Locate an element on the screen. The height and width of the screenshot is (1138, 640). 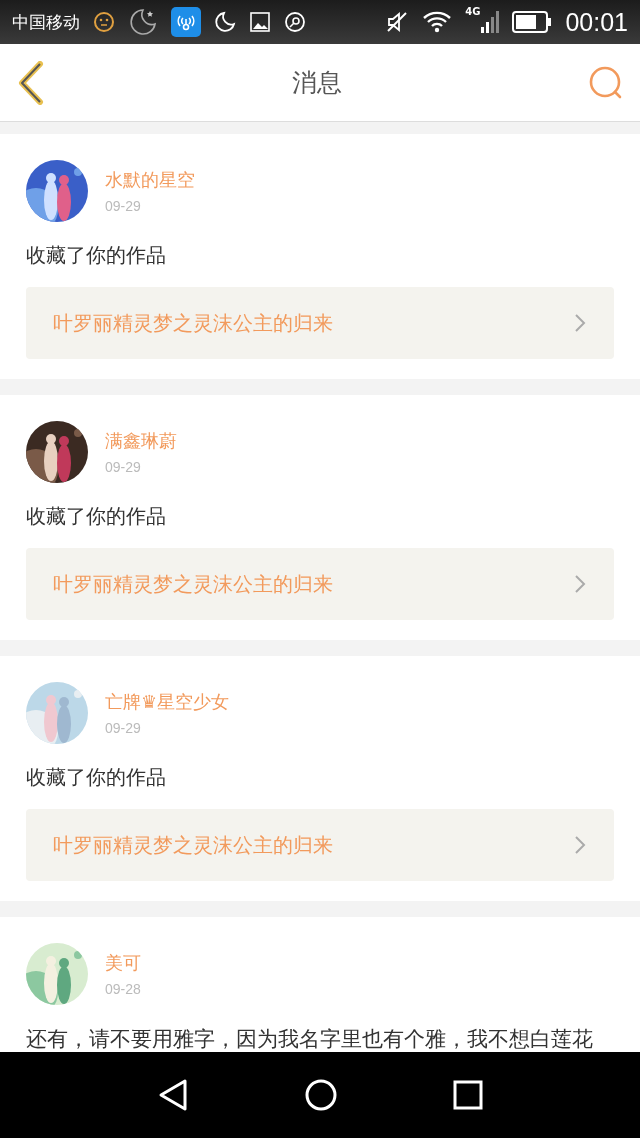
recents-nav-button is located at coordinates (467, 1095).